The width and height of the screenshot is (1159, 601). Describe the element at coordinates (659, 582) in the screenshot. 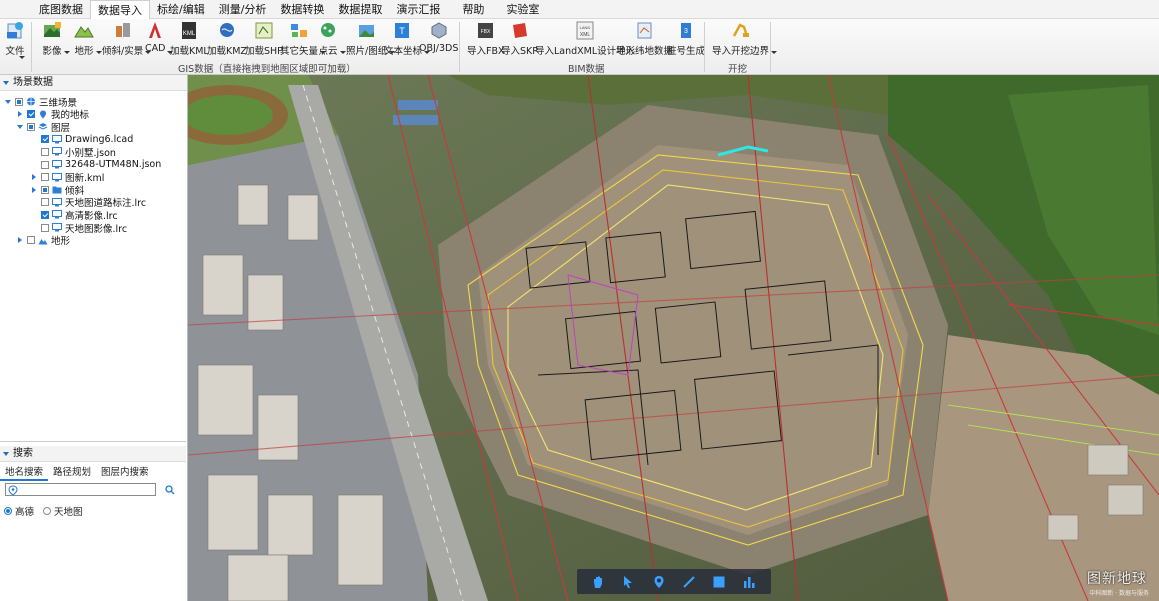

I see `placemark-icon` at that location.